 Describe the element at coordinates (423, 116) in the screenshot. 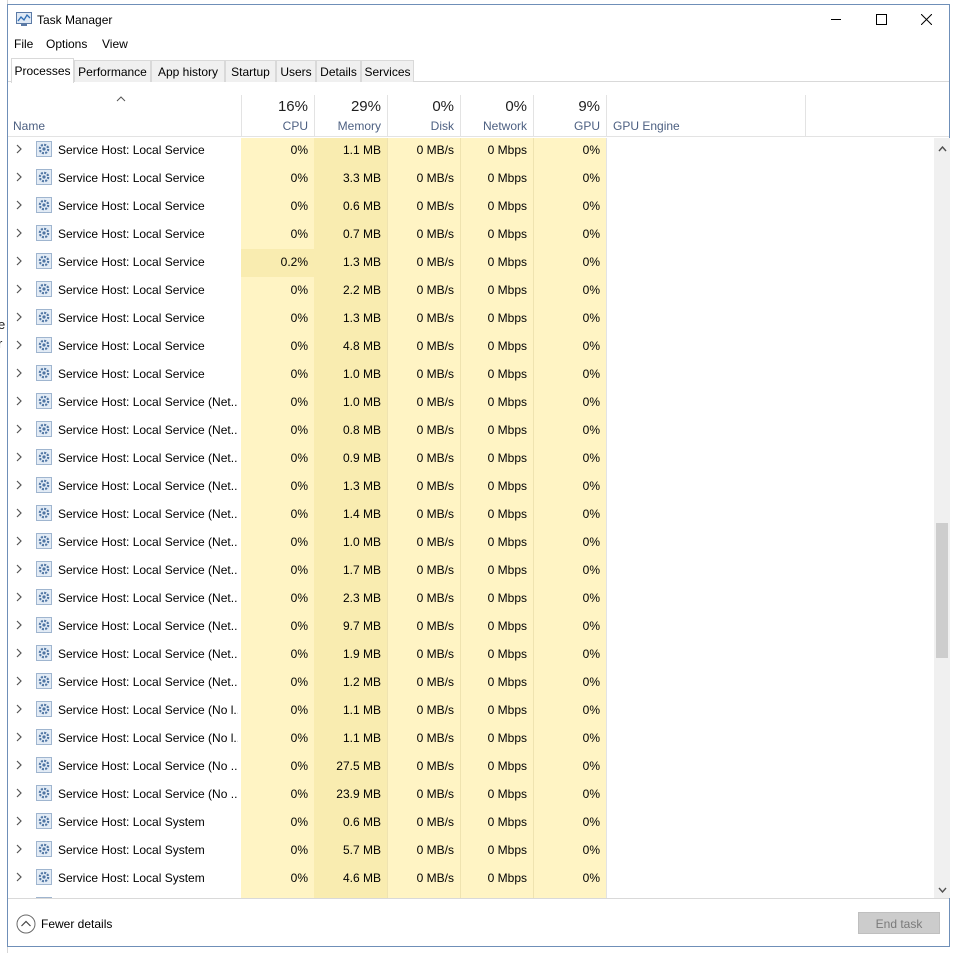

I see `column-disk: 0% Disk` at that location.